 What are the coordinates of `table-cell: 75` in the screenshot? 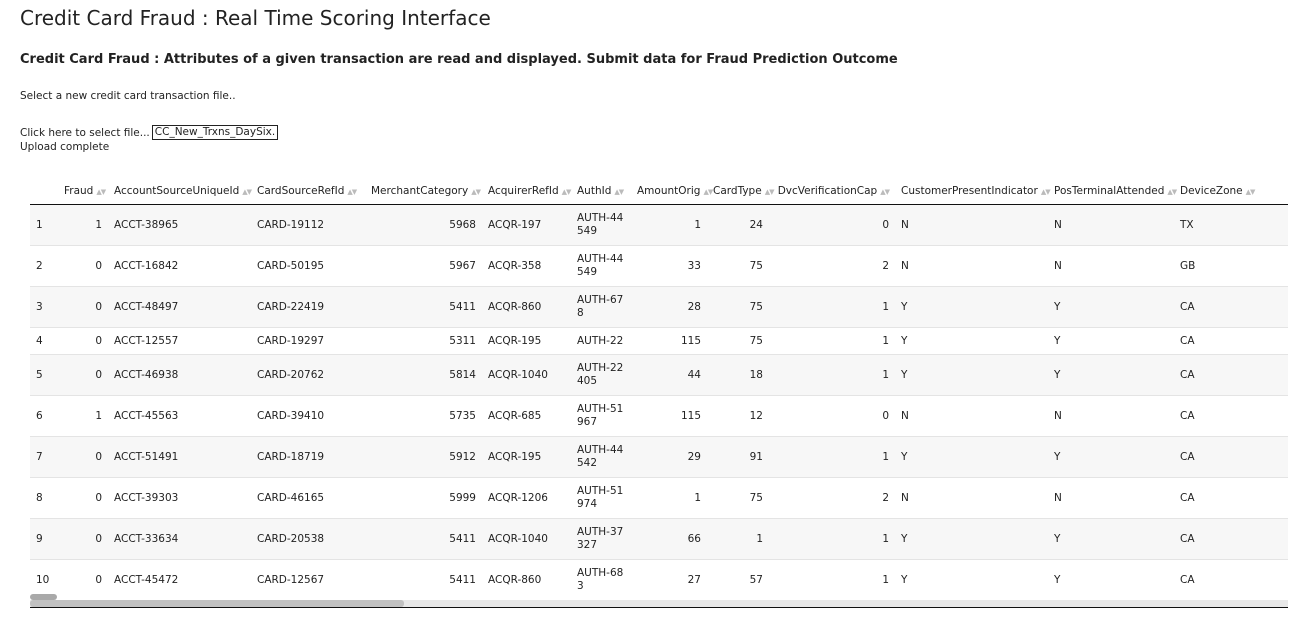 It's located at (738, 498).